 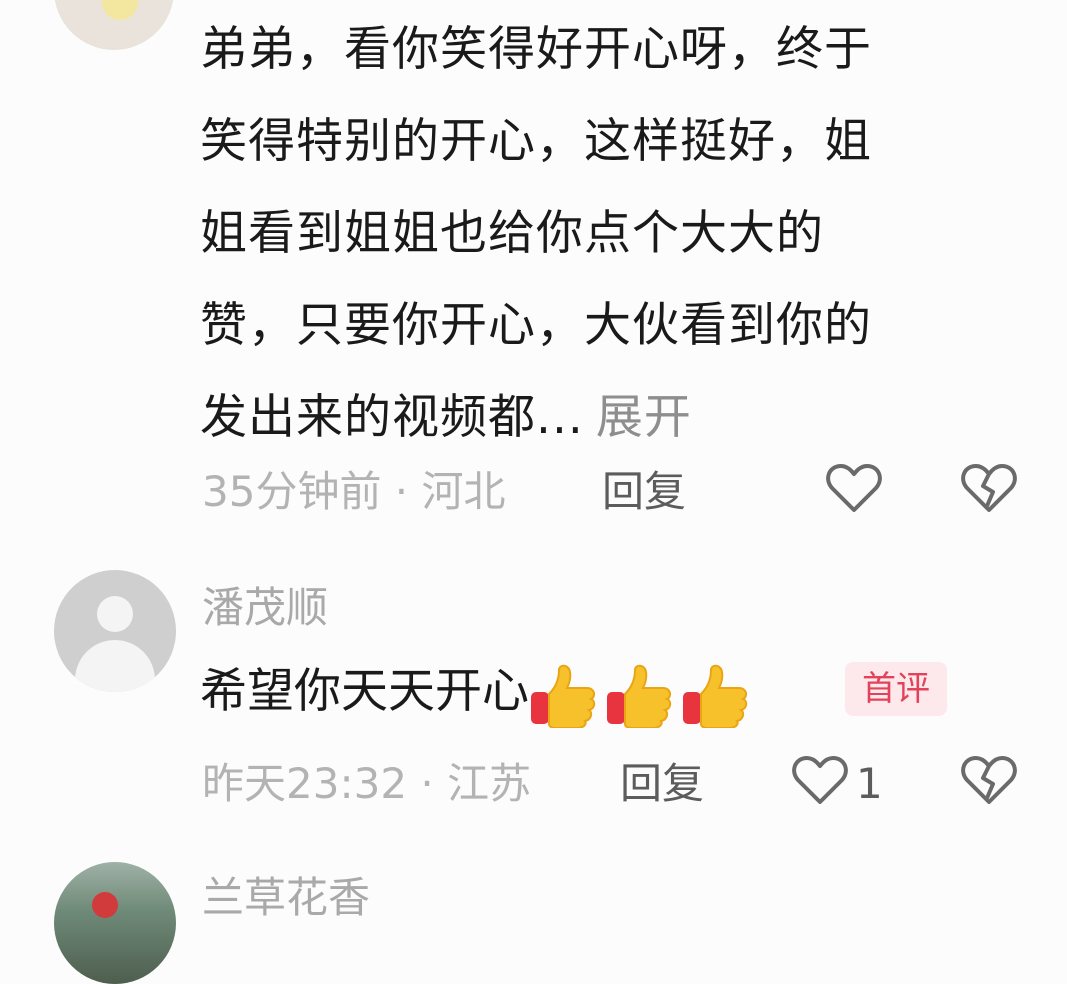 I want to click on like-count: 1, so click(x=869, y=783).